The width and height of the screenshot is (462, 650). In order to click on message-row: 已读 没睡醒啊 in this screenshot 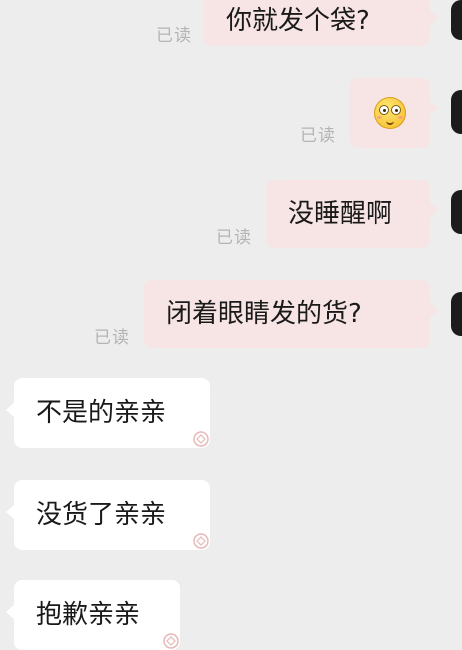, I will do `click(231, 215)`.